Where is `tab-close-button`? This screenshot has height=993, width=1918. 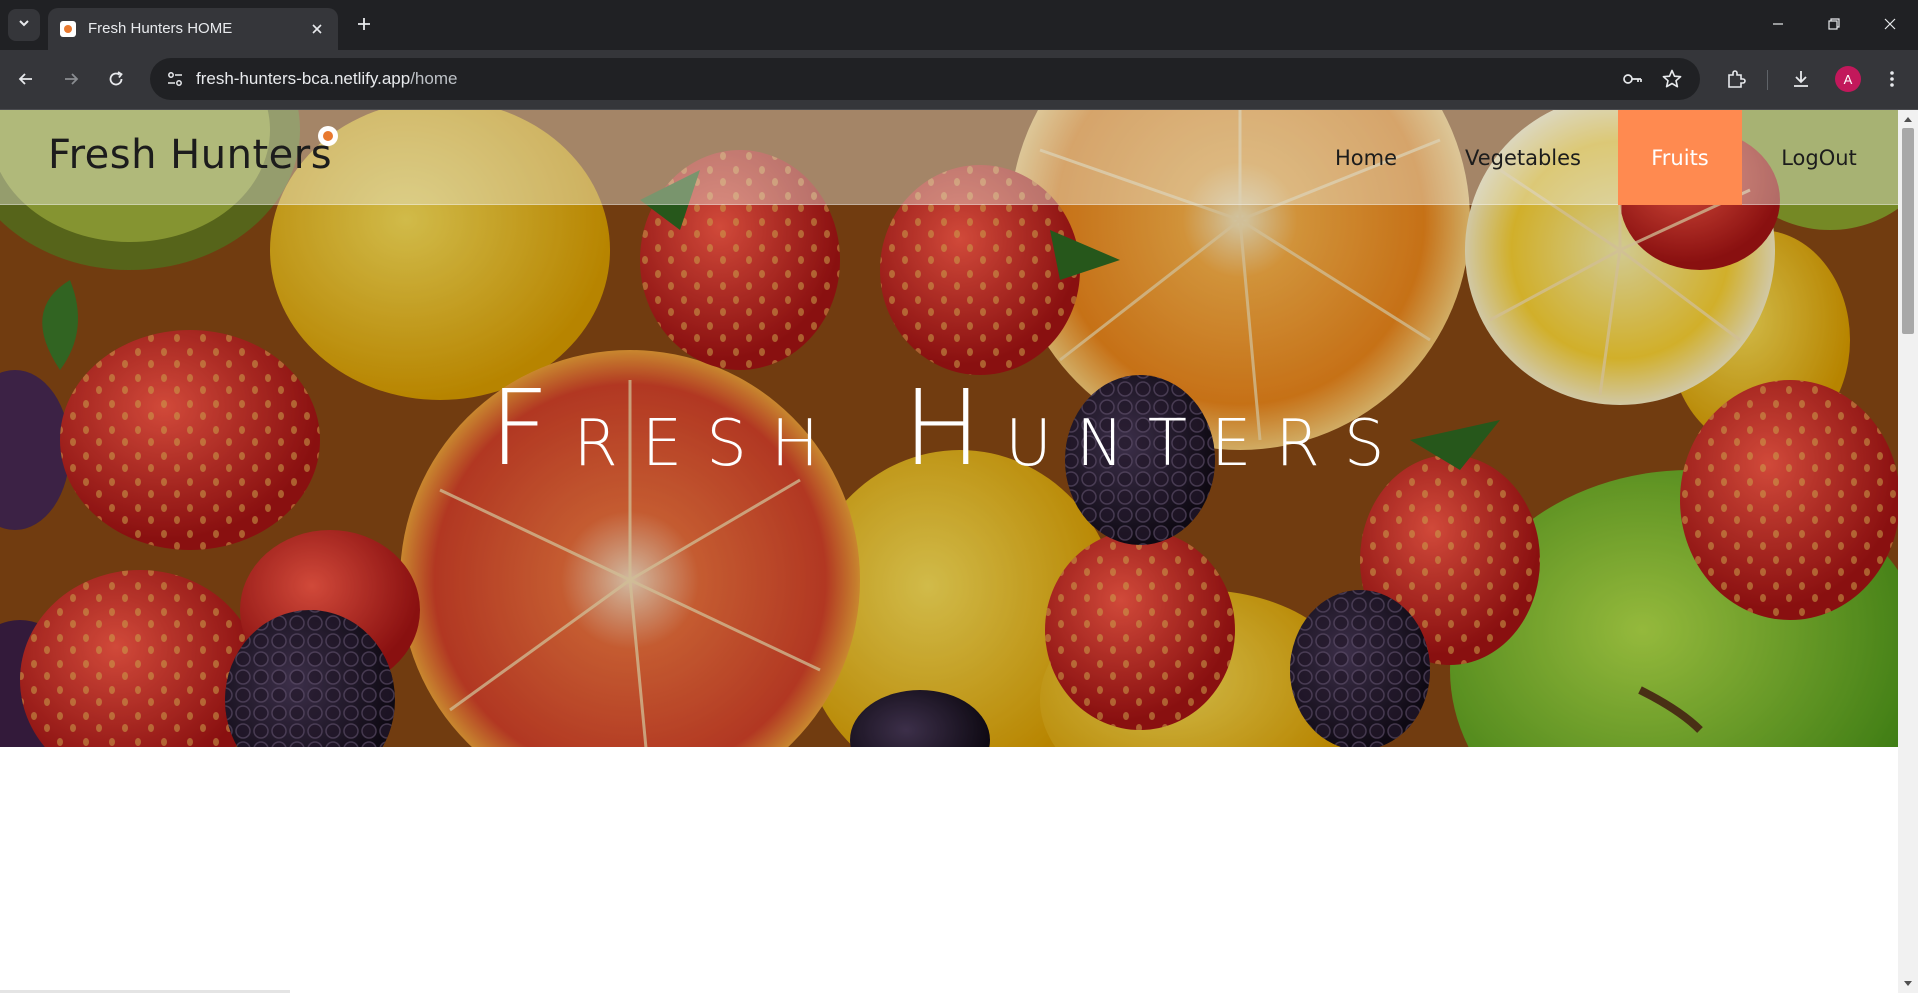 tab-close-button is located at coordinates (317, 29).